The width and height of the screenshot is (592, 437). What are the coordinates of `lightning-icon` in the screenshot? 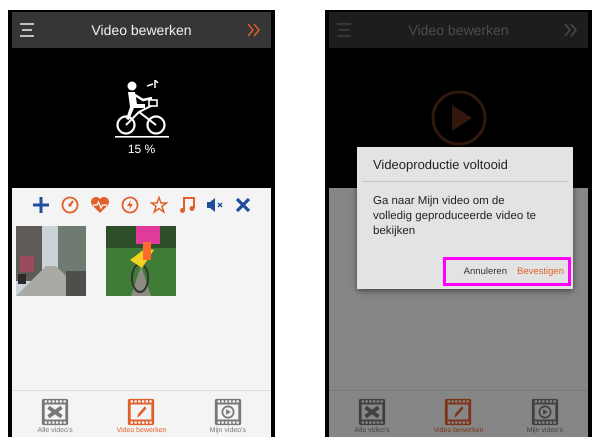 It's located at (130, 205).